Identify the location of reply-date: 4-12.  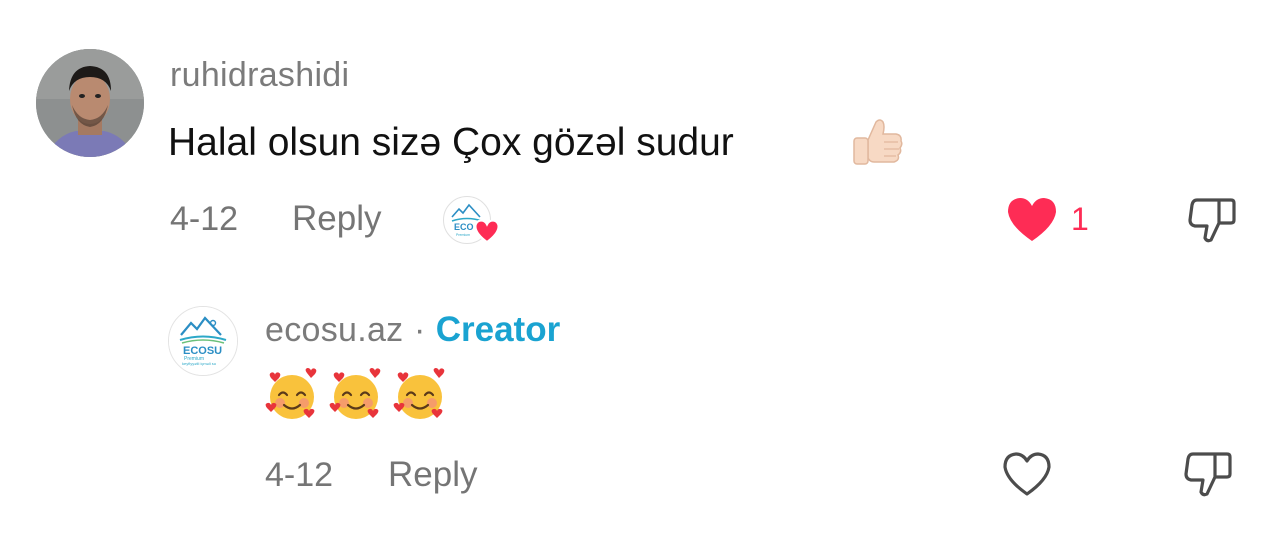
(299, 475).